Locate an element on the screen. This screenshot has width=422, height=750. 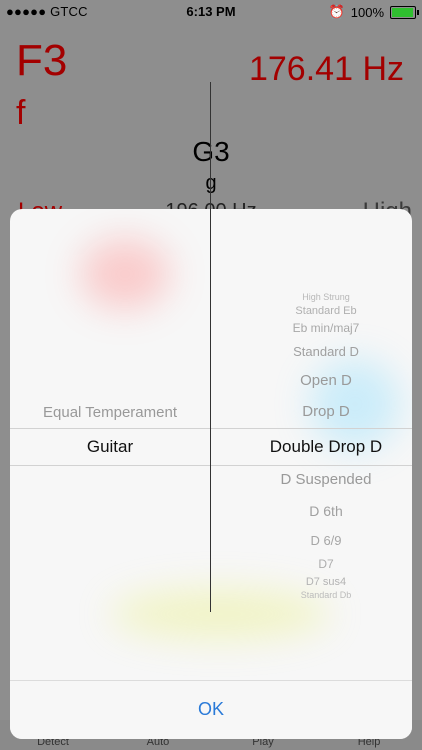
sheet-footer: OK is located at coordinates (211, 709).